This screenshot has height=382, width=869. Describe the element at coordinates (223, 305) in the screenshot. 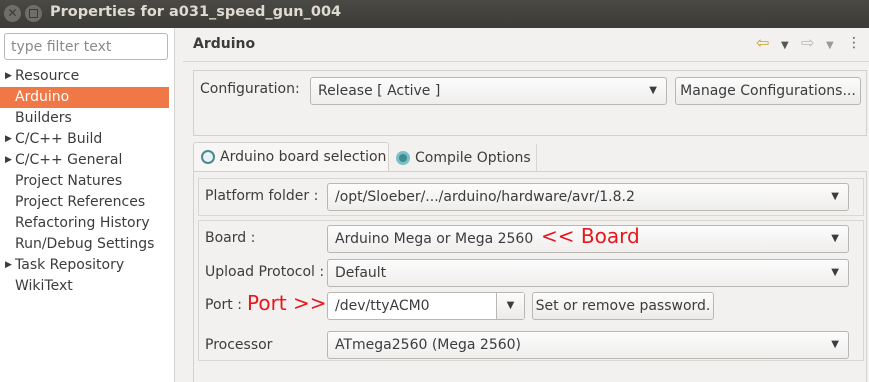

I see `port-label: Port :` at that location.